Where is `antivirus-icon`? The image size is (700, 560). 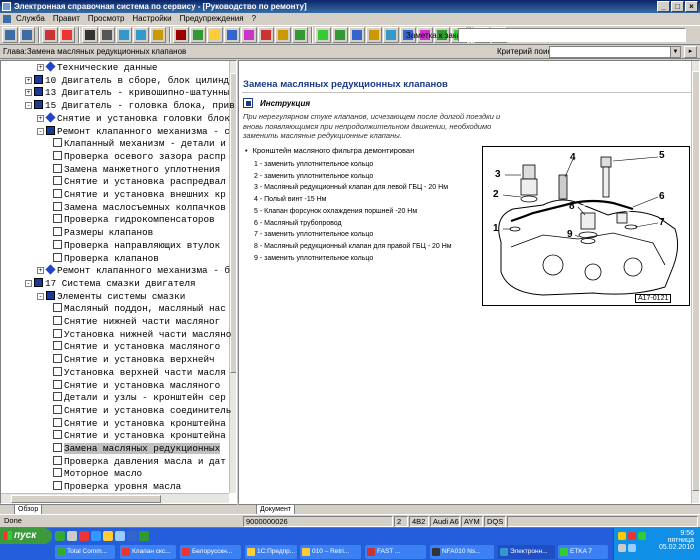
antivirus-icon is located at coordinates (632, 536).